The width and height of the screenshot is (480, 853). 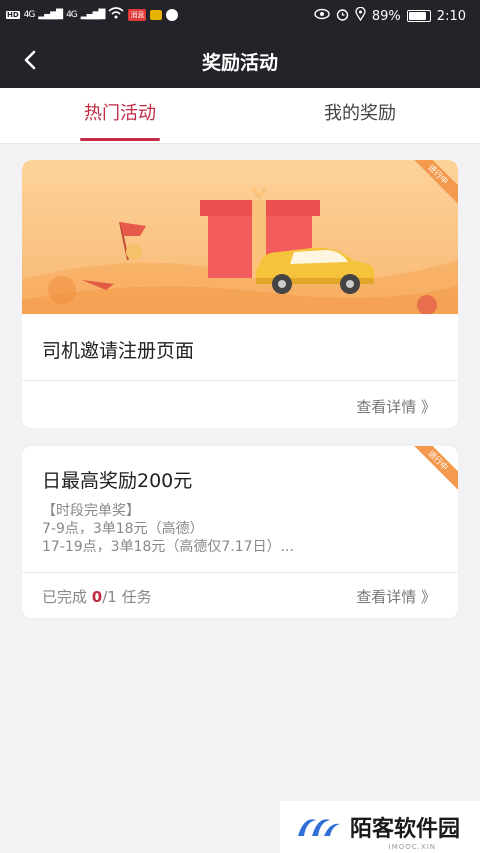 What do you see at coordinates (239, 63) in the screenshot?
I see `page-title: 奖励活动` at bounding box center [239, 63].